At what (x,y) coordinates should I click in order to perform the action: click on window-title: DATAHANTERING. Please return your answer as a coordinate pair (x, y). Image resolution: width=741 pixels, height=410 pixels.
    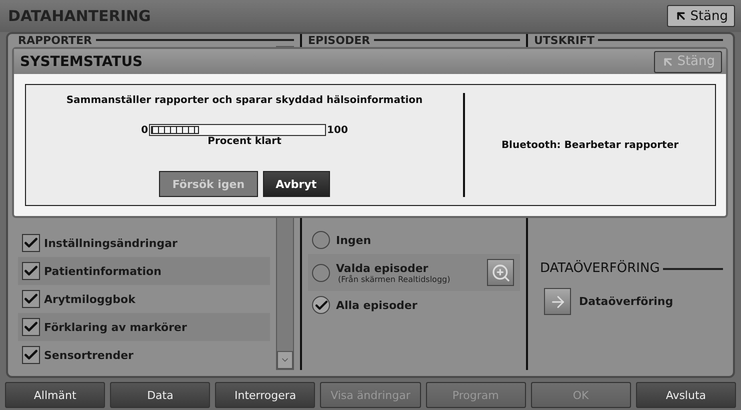
    Looking at the image, I should click on (79, 16).